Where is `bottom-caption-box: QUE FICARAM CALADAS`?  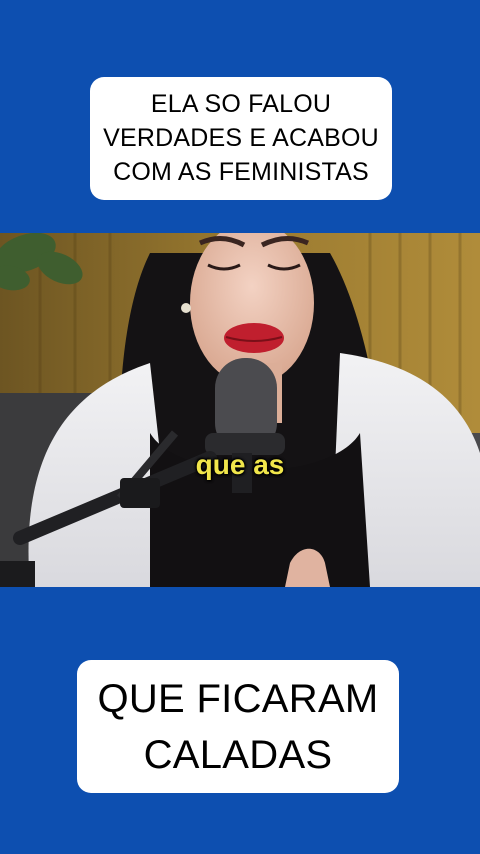 bottom-caption-box: QUE FICARAM CALADAS is located at coordinates (238, 726).